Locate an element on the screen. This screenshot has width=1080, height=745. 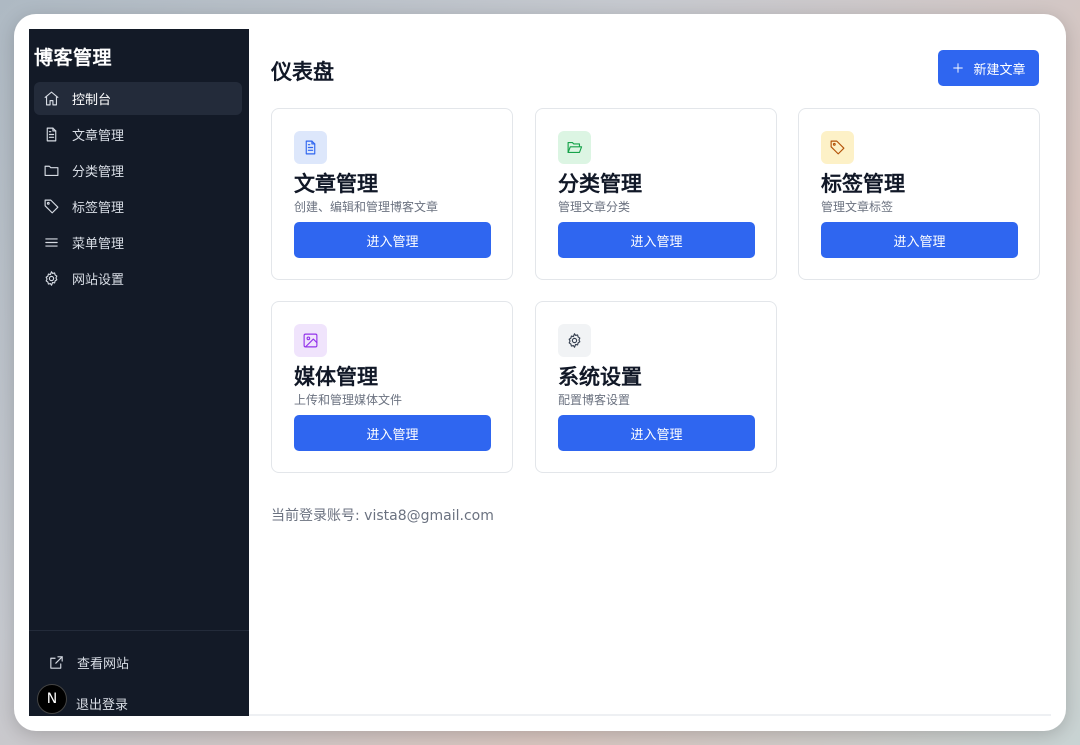
card-title: 媒体管理 is located at coordinates (336, 377).